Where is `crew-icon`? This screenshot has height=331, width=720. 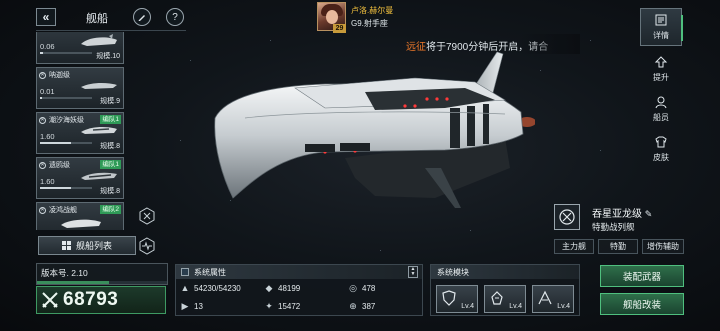
crew-icon is located at coordinates (661, 102).